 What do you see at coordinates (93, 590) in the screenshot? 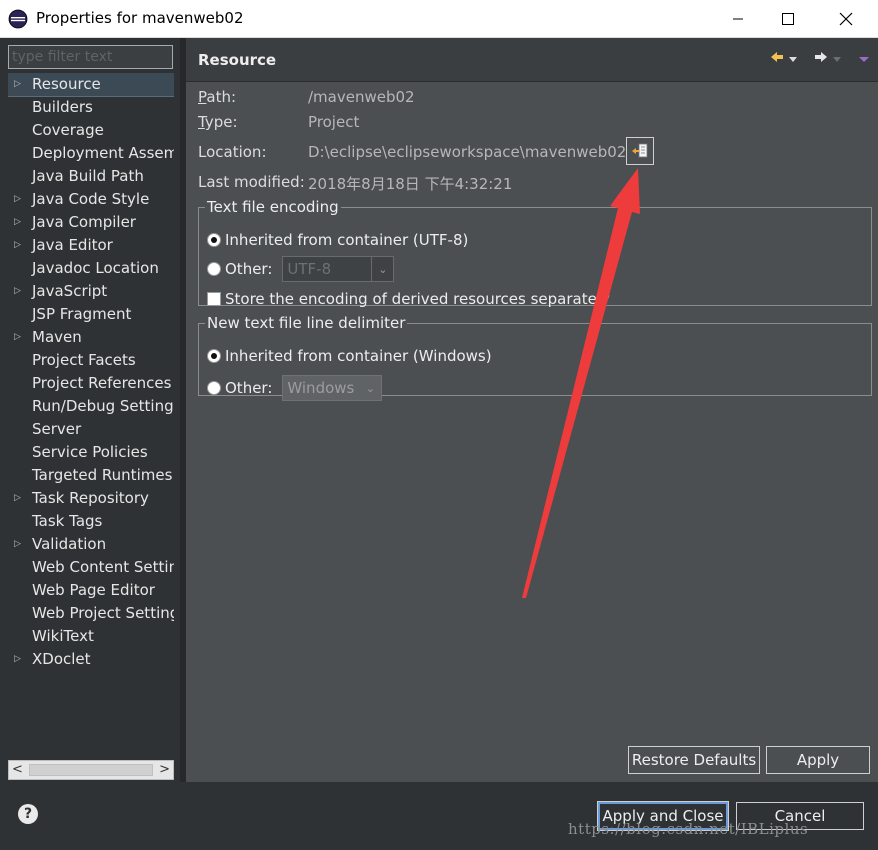
I see `tree-item-label: Web Page Editor` at bounding box center [93, 590].